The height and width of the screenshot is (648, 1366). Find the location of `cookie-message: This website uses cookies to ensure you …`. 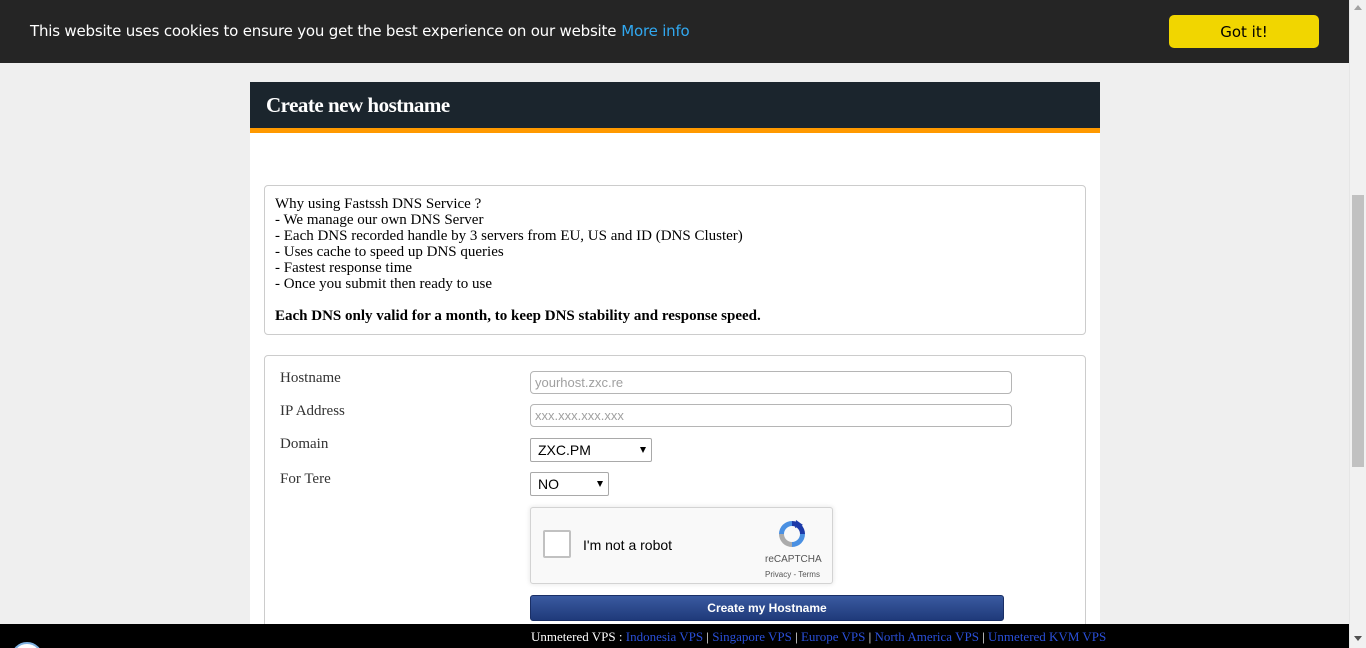

cookie-message: This website uses cookies to ensure you … is located at coordinates (360, 31).